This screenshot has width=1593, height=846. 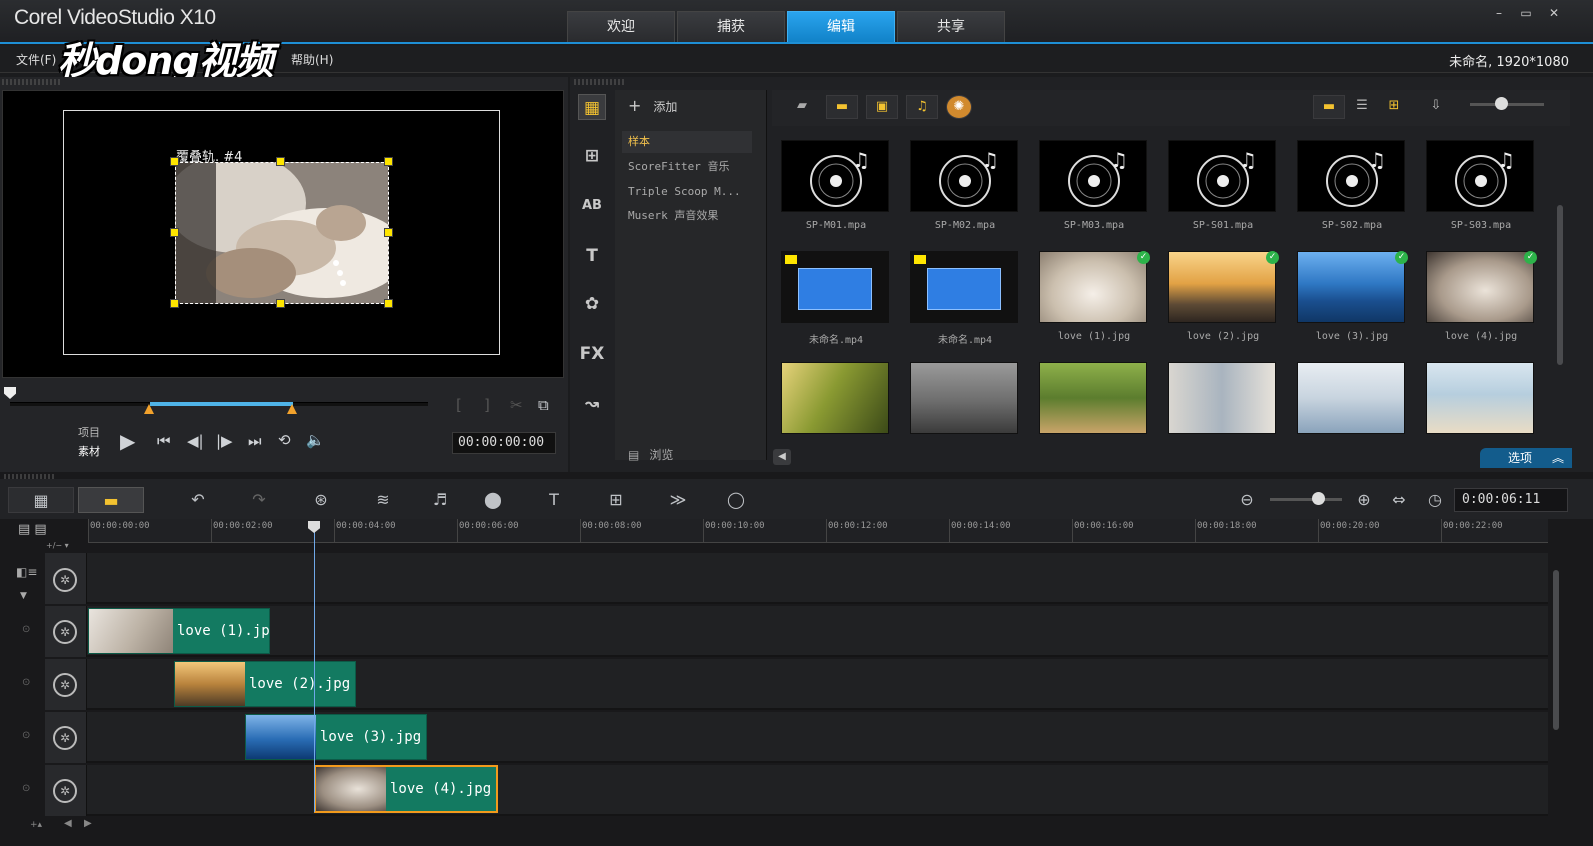 I want to click on media-thumbnail: ✓ love (3).jpg, so click(x=1353, y=295).